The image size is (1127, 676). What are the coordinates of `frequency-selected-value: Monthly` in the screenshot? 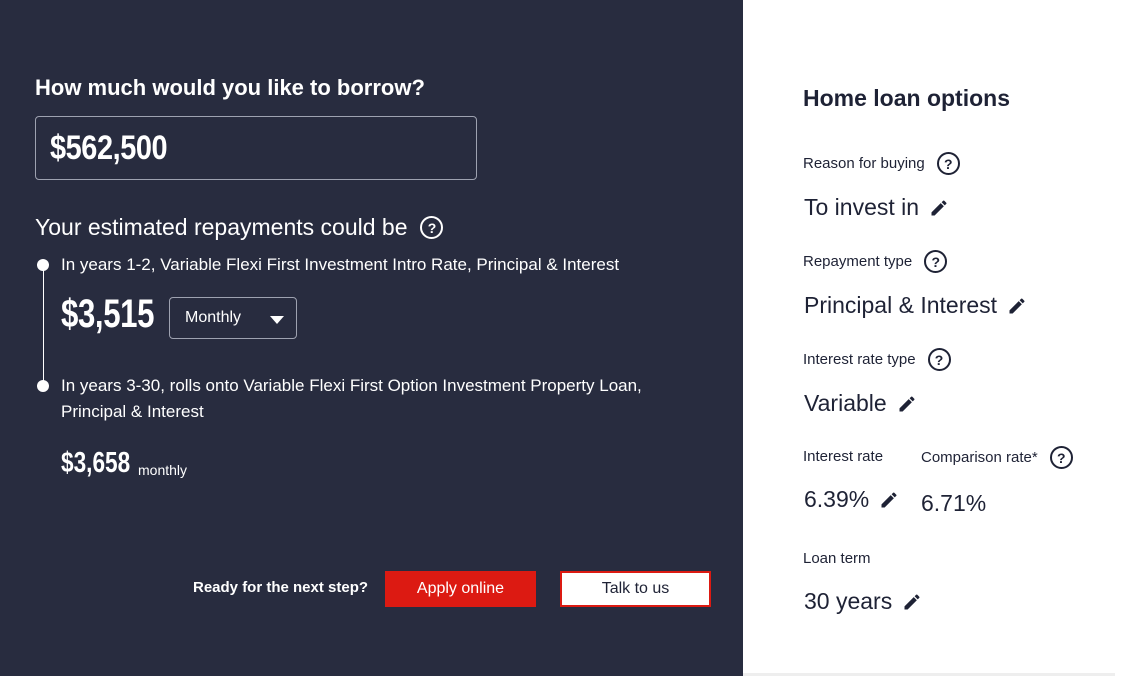 It's located at (213, 317).